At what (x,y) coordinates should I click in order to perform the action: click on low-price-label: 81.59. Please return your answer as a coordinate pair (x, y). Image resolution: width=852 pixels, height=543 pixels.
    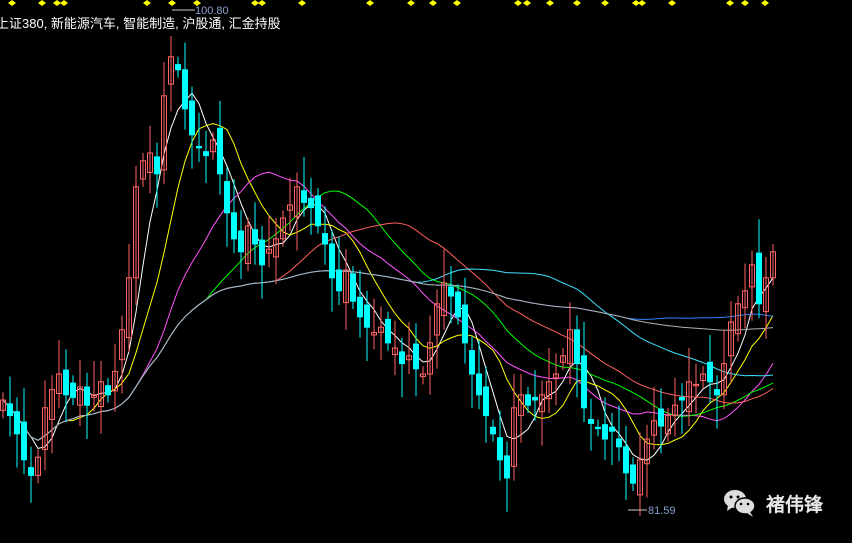
    Looking at the image, I should click on (662, 511).